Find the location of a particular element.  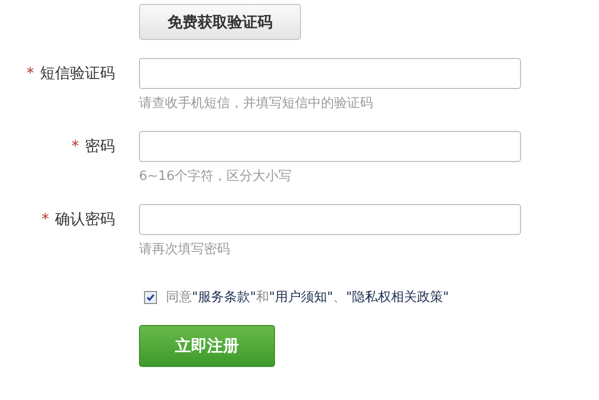

agreement-text: 同意"服务条款"和"用户须知"、"隐私权相关政策" is located at coordinates (307, 297).